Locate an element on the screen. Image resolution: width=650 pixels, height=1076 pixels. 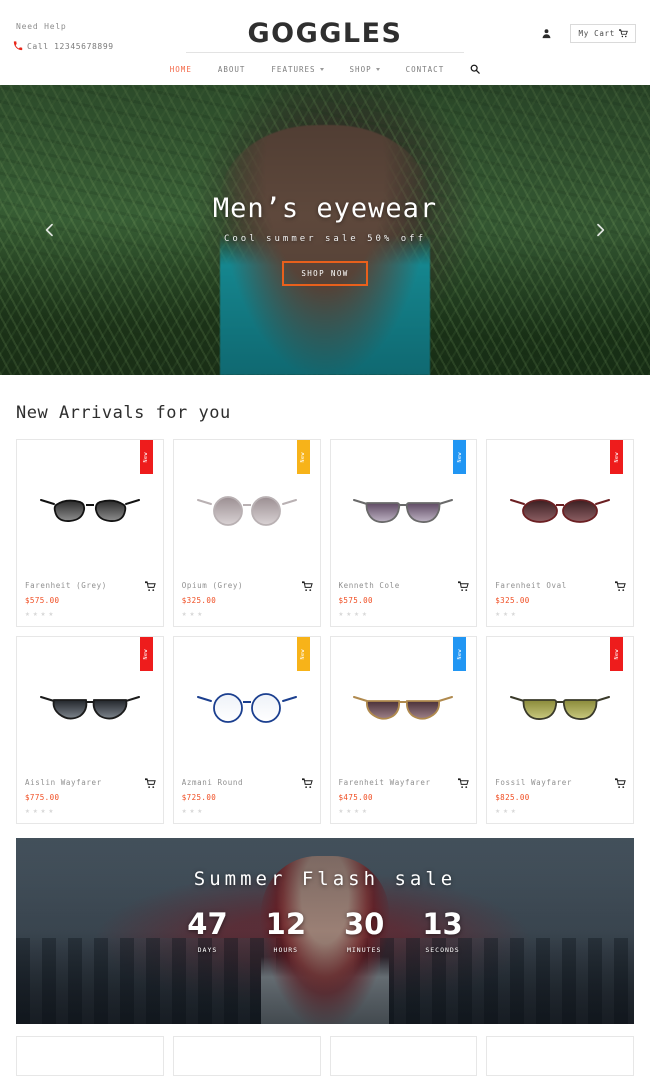
product-info: Farenheit Wayfarer $475.00 ★ ★ ★ ★ is located at coordinates (404, 798).